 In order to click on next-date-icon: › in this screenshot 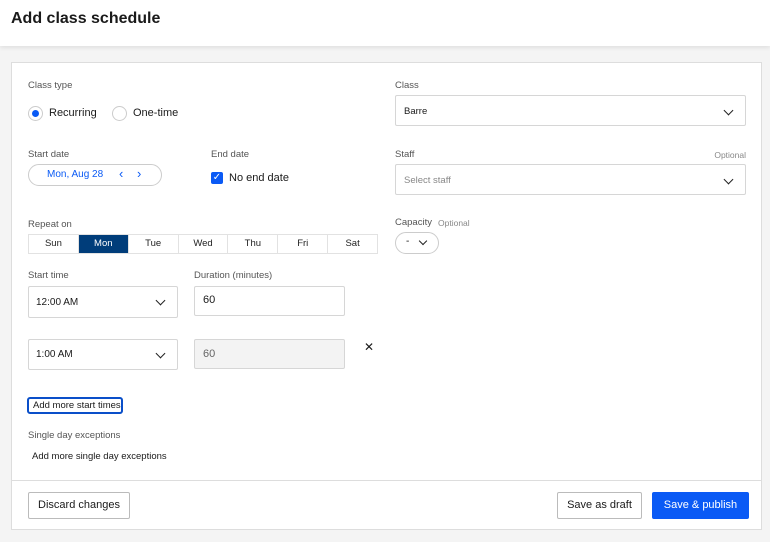, I will do `click(139, 173)`.